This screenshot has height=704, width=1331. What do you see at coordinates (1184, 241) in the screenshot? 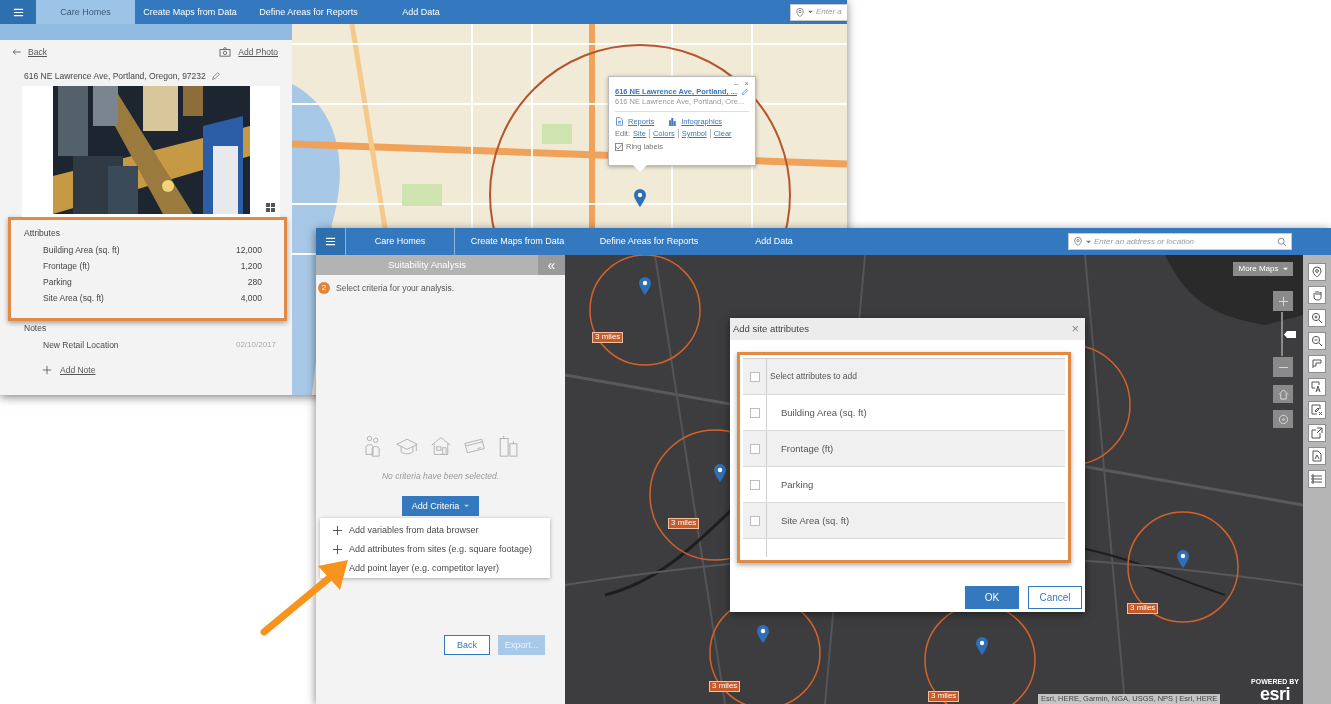
I see `search-field: Enter an address or location` at bounding box center [1184, 241].